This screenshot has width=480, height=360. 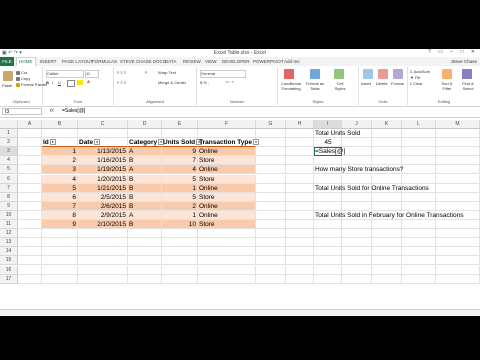 I want to click on cell-J15, so click(x=357, y=261).